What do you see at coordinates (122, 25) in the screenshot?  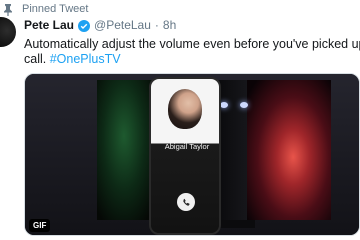 I see `author-handle: @PeteLau` at bounding box center [122, 25].